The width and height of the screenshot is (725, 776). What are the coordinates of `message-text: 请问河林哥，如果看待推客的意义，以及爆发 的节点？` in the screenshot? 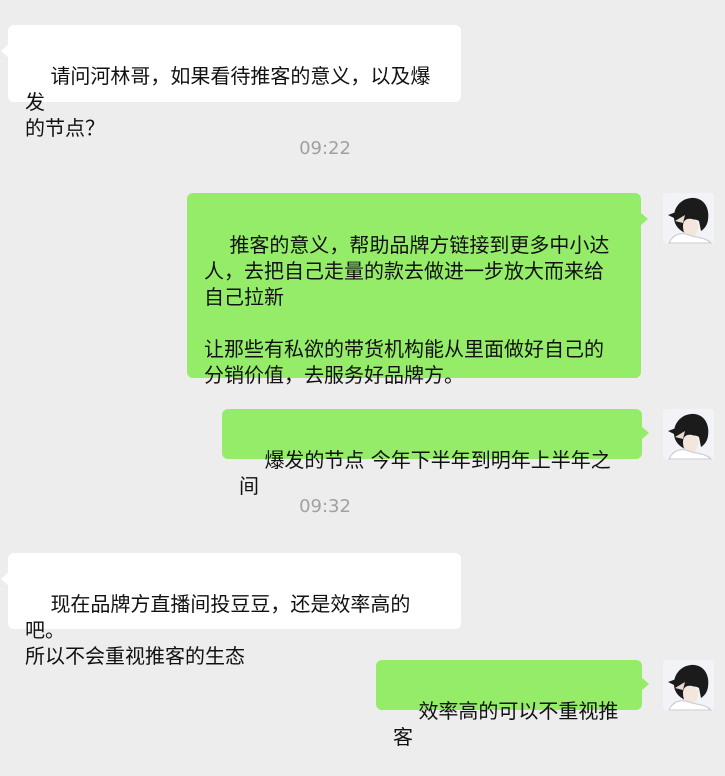 It's located at (228, 102).